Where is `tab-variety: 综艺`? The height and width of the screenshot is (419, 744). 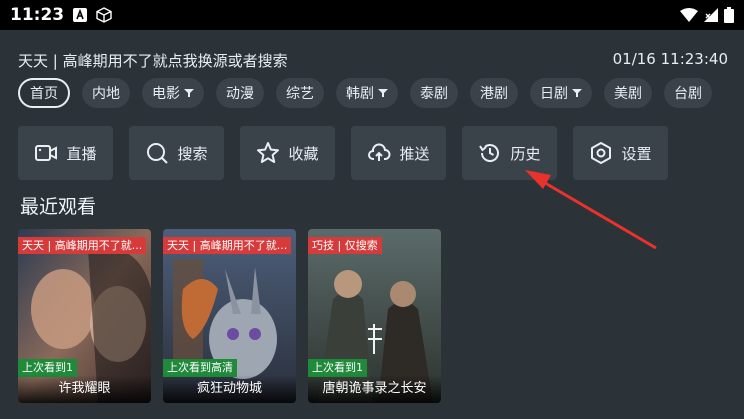
tab-variety: 综艺 is located at coordinates (300, 93).